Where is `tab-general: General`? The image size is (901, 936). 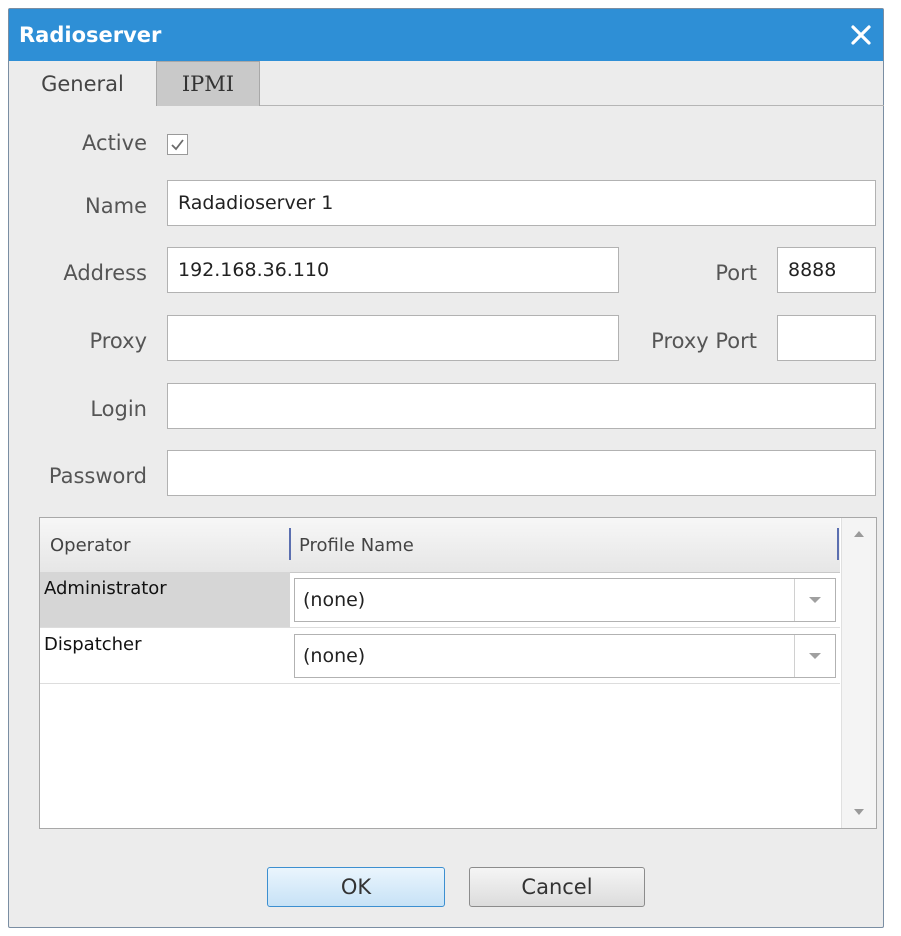
tab-general: General is located at coordinates (82, 83).